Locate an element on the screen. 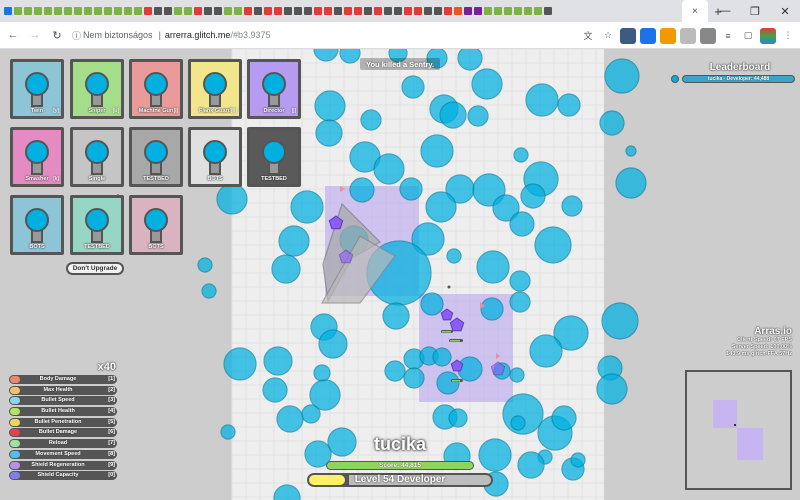  skill-upgrade: Body Damage [1] is located at coordinates (63, 379).